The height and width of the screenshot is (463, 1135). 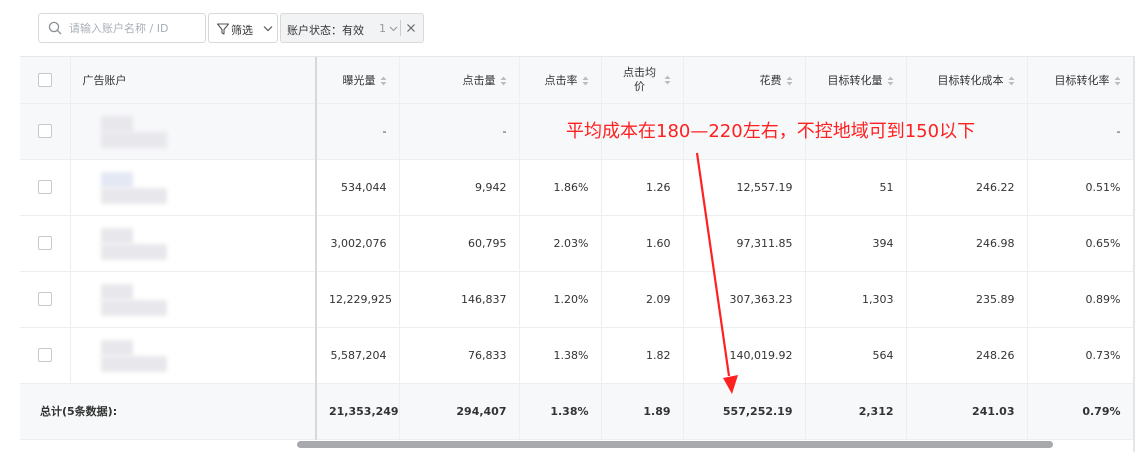 I want to click on filter-tag-count: 1, so click(x=382, y=28).